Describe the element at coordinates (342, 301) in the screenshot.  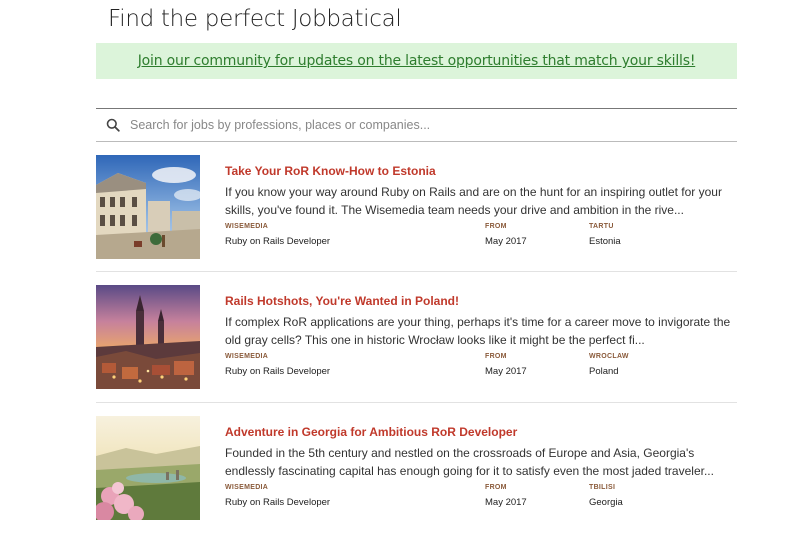
I see `job-title-link: Rails Hotshots, You're Wanted in Poland!` at that location.